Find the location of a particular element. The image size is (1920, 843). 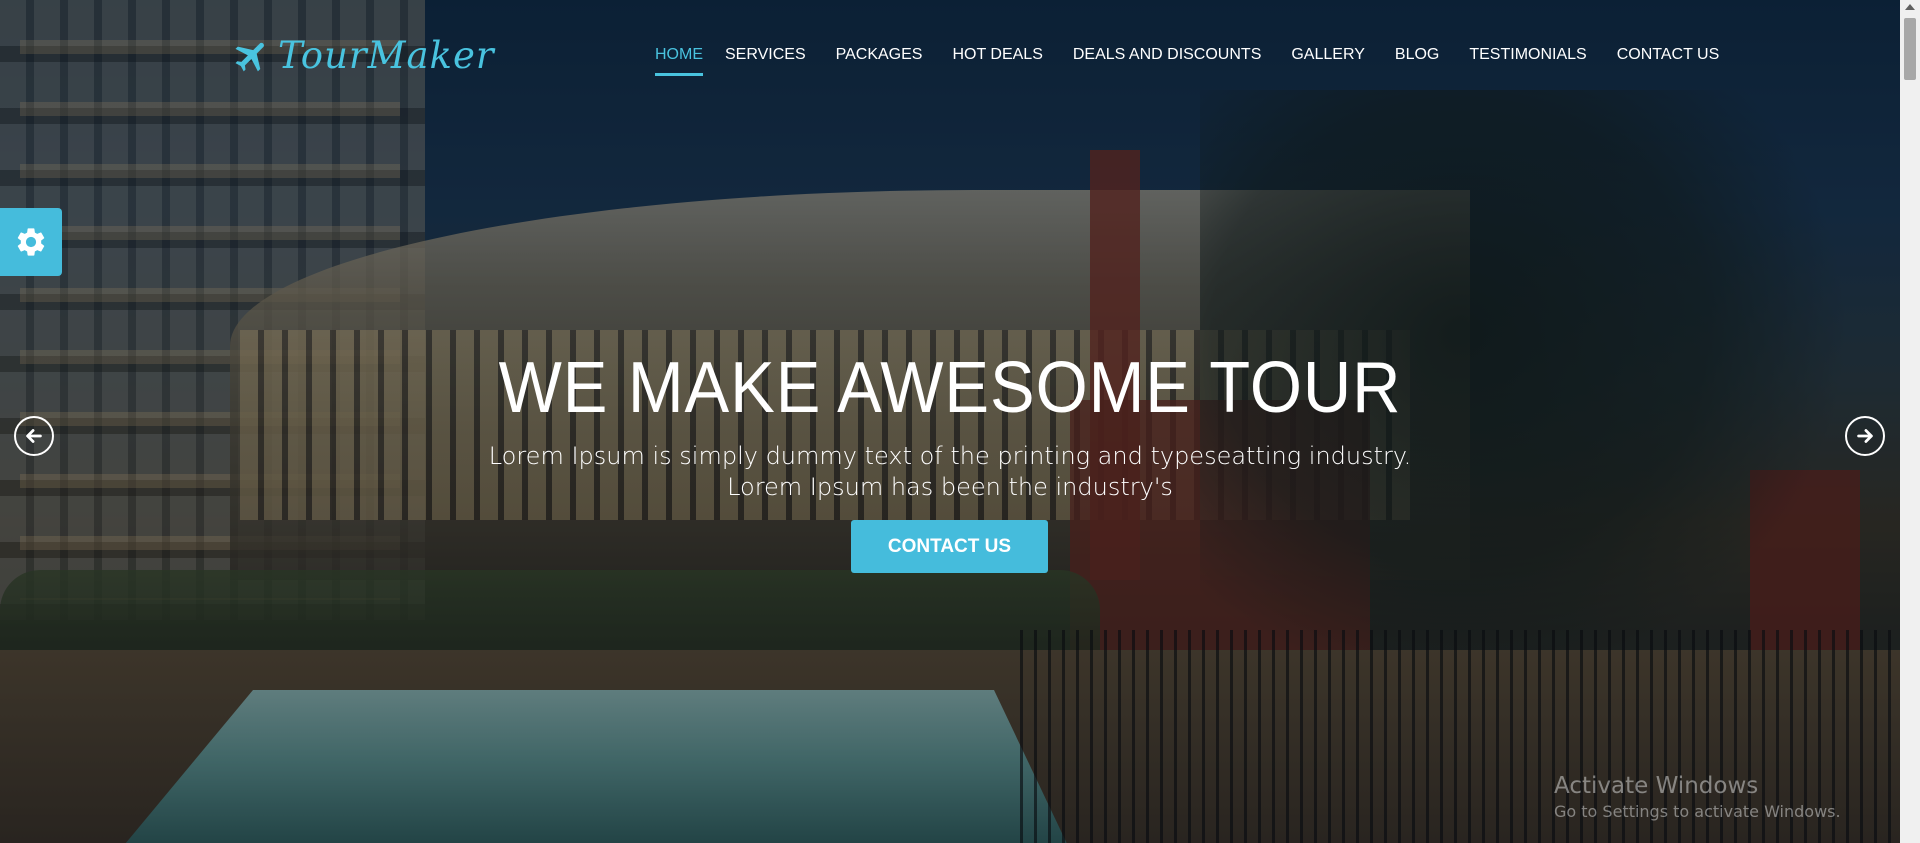

scroll-up-arrow-icon is located at coordinates (1910, 7).